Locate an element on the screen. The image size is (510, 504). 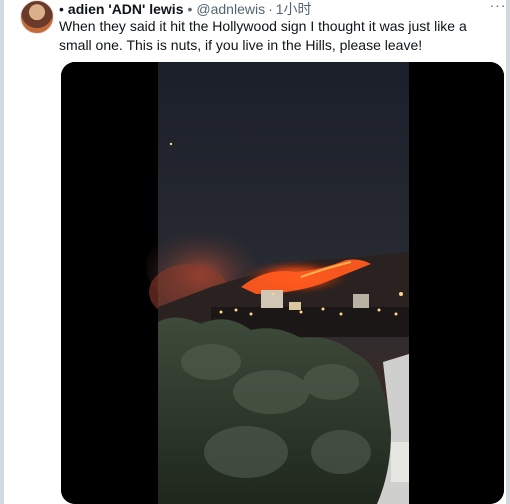
more-options-icon: ··· is located at coordinates (498, 7).